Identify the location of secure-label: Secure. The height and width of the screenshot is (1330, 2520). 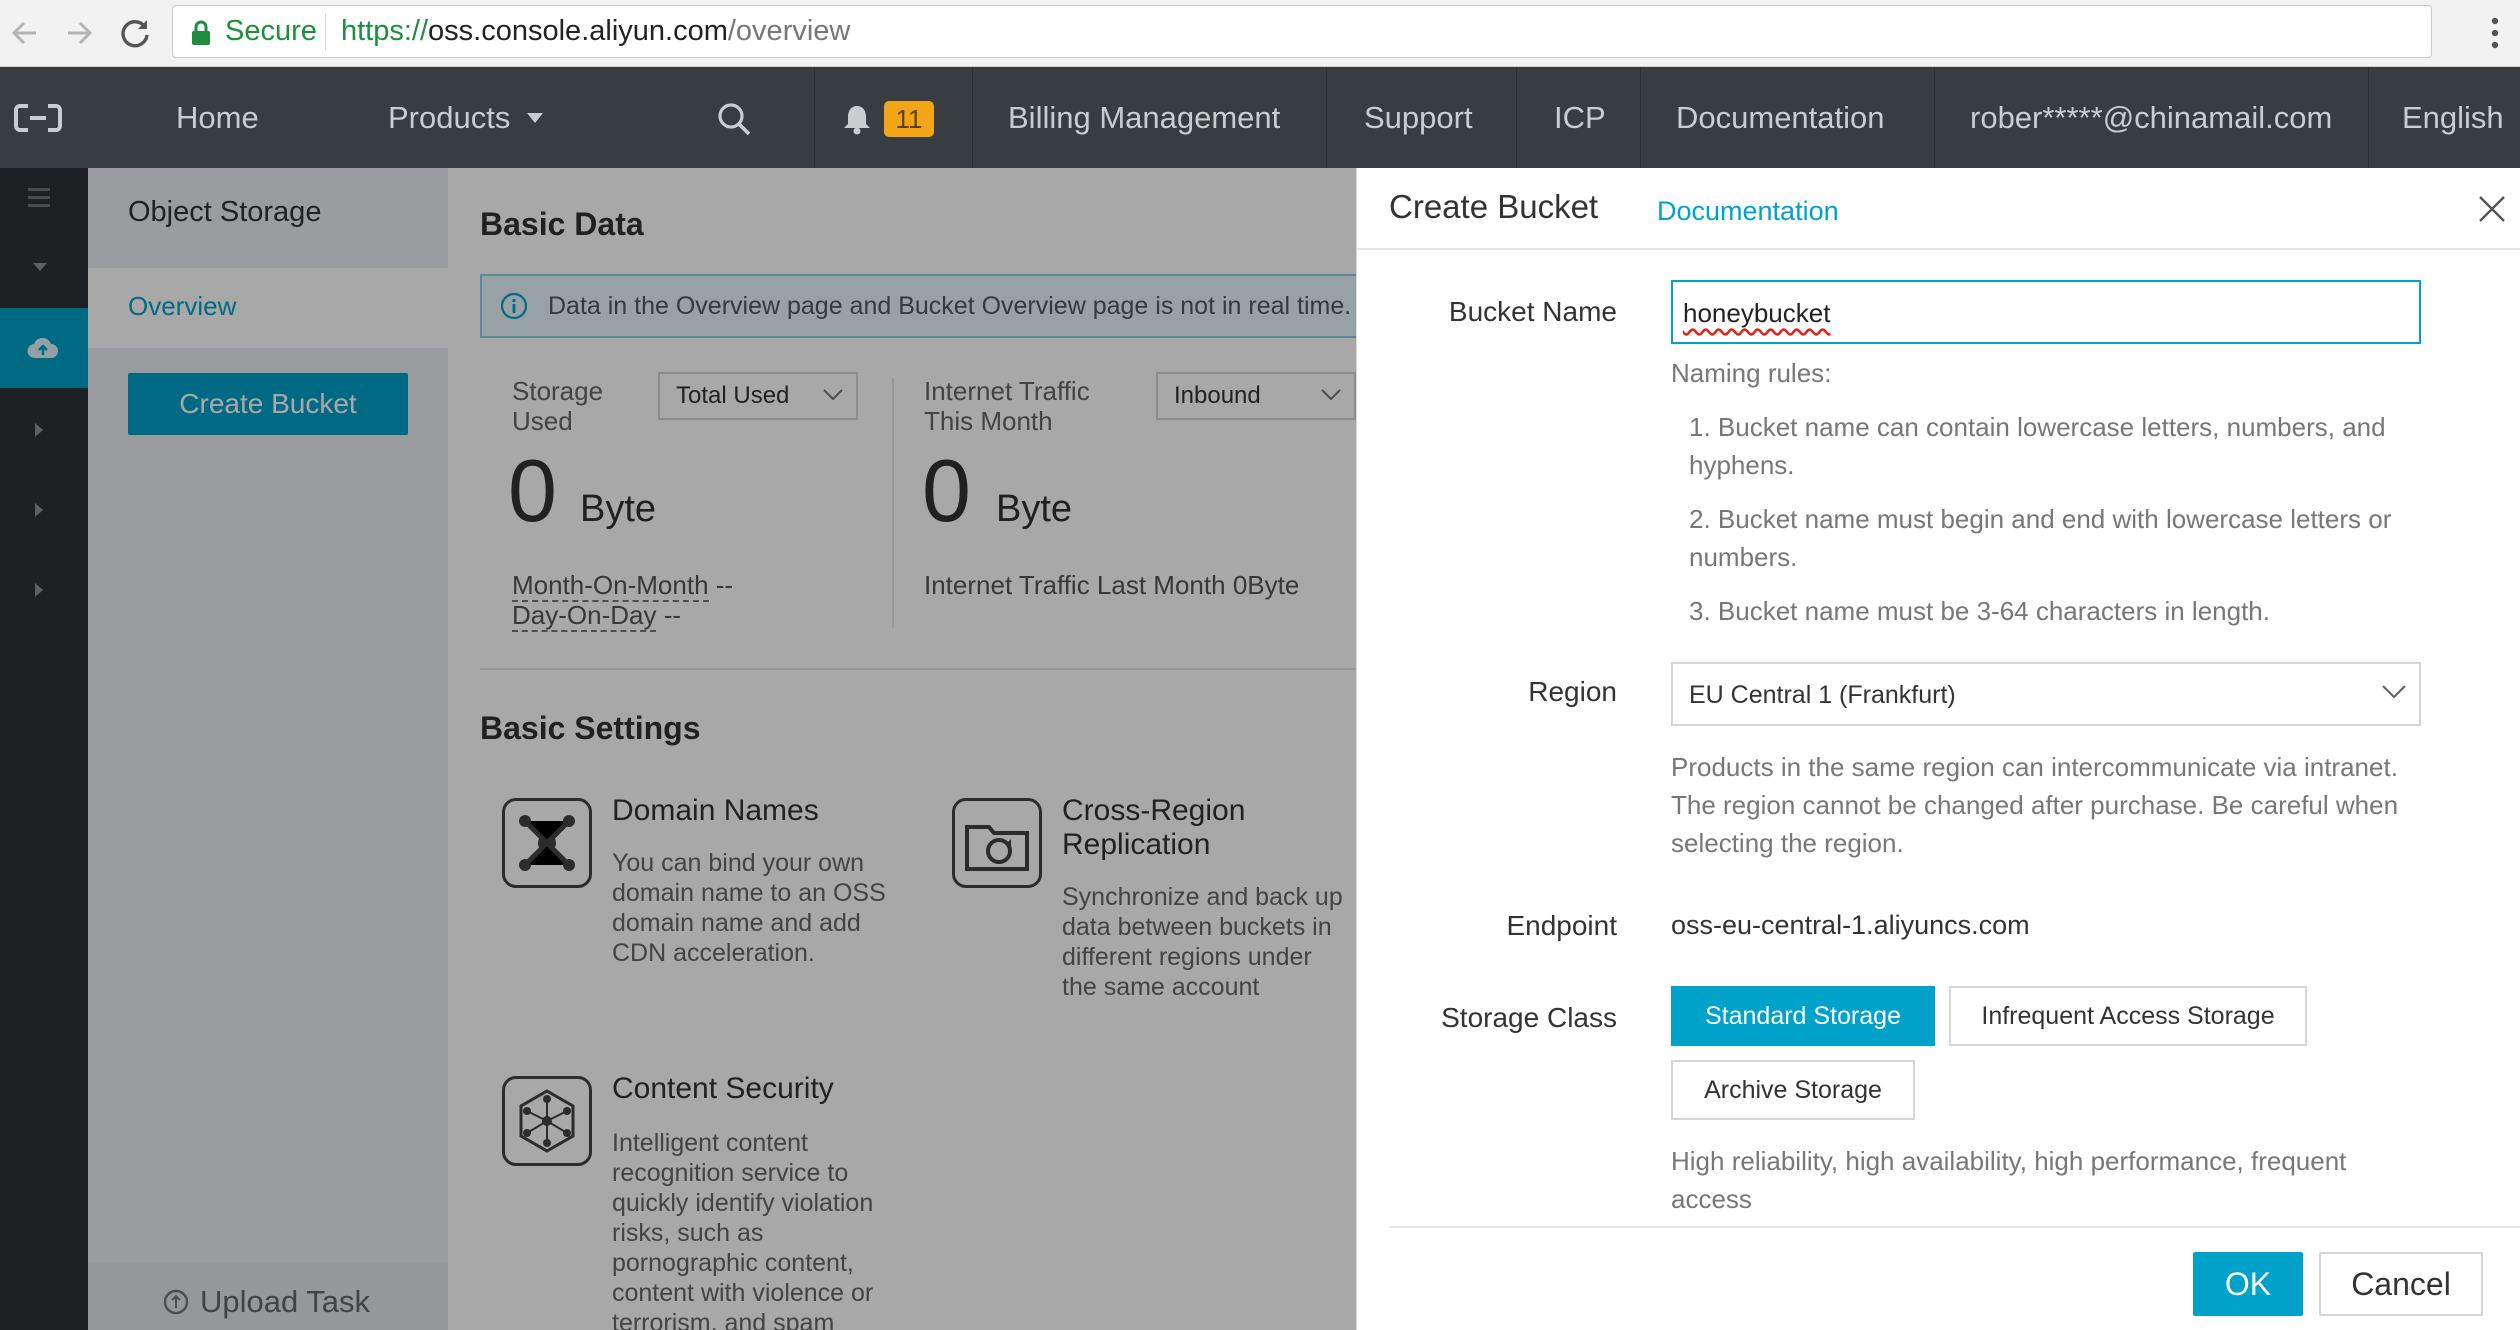
(271, 31).